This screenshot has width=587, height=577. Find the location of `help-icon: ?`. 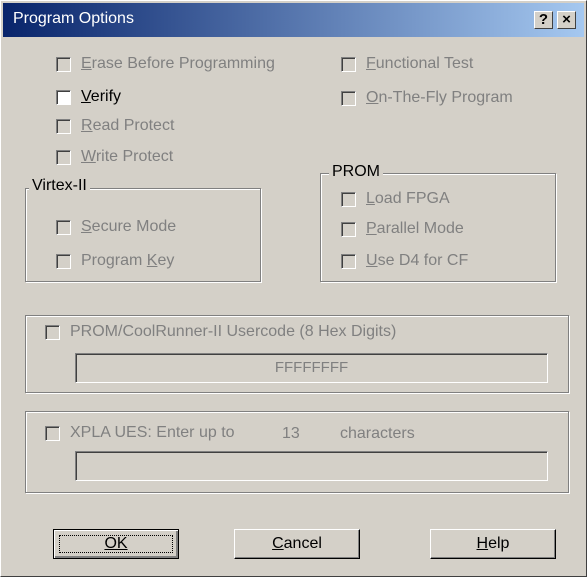

help-icon: ? is located at coordinates (543, 20).